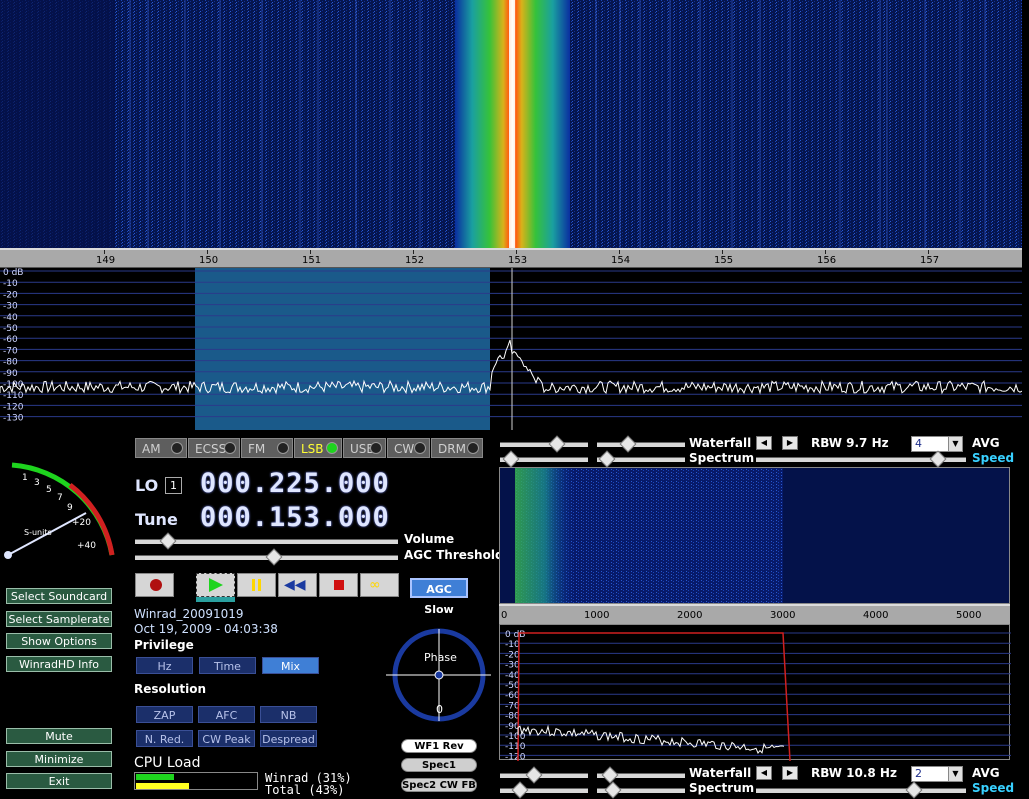 The width and height of the screenshot is (1029, 799). Describe the element at coordinates (511, 258) in the screenshot. I see `frequency-scale: 149 150 151 152 153 154 155 156 157` at that location.